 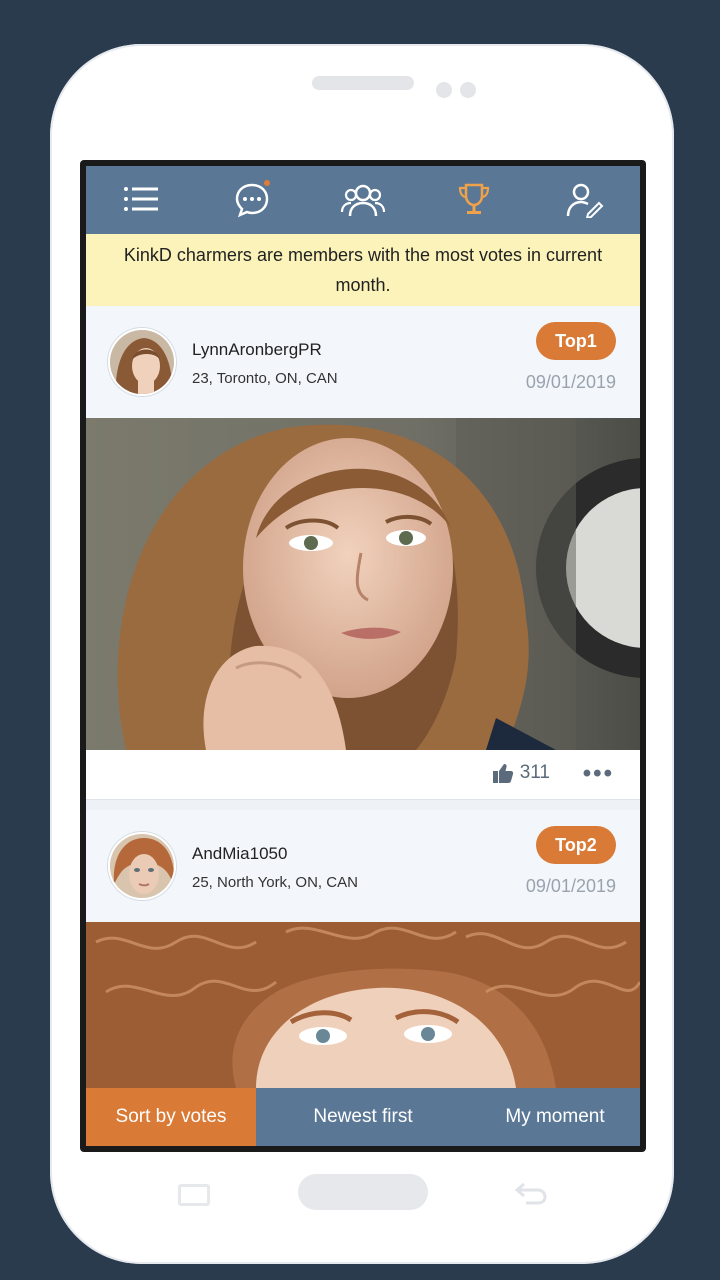 I want to click on post-photo, so click(x=363, y=1005).